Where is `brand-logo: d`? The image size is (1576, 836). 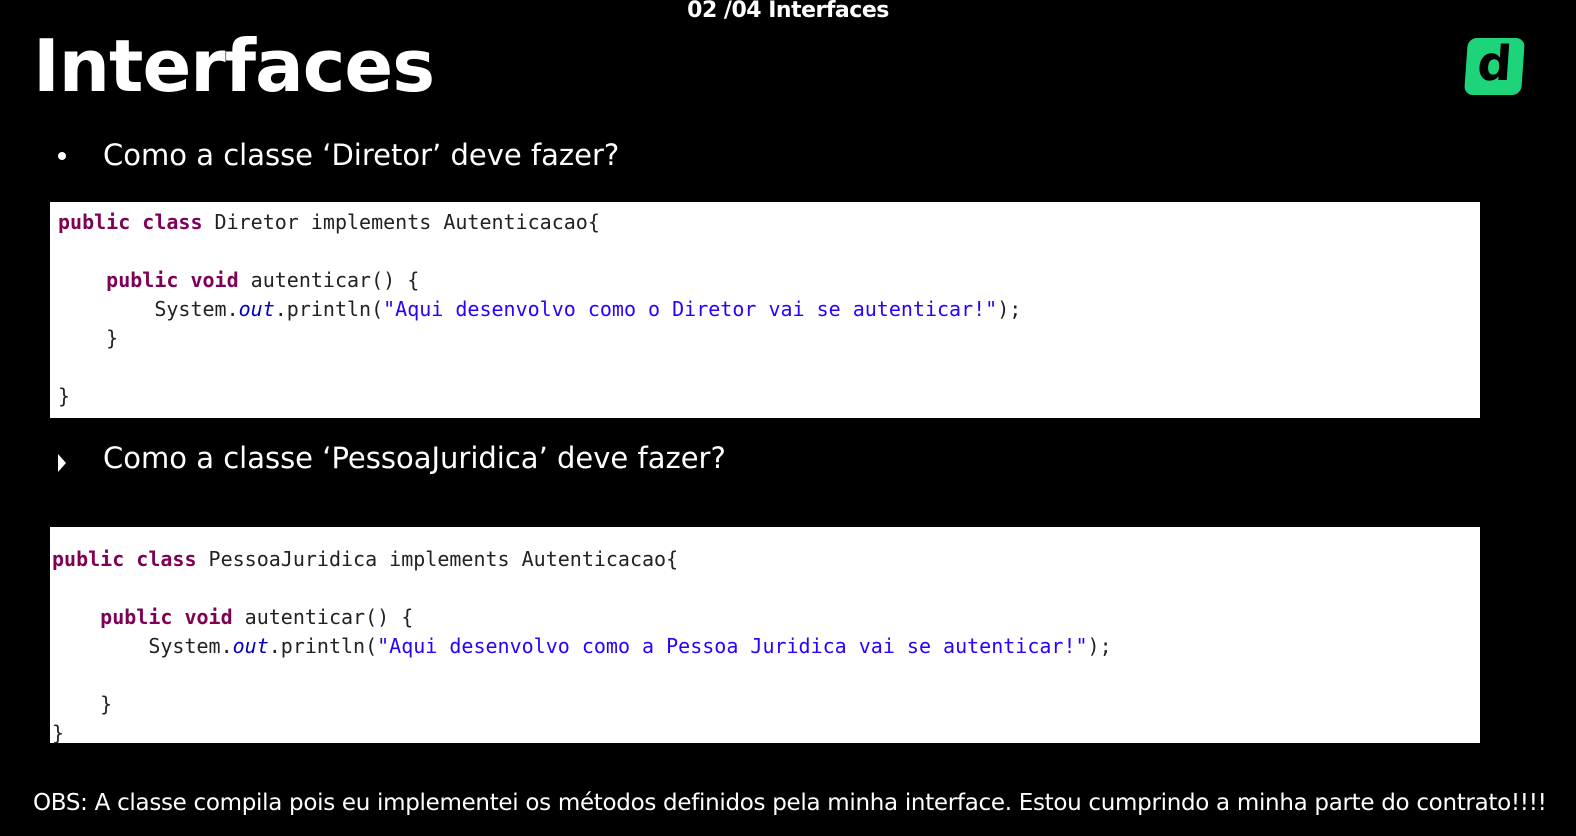 brand-logo: d is located at coordinates (1494, 65).